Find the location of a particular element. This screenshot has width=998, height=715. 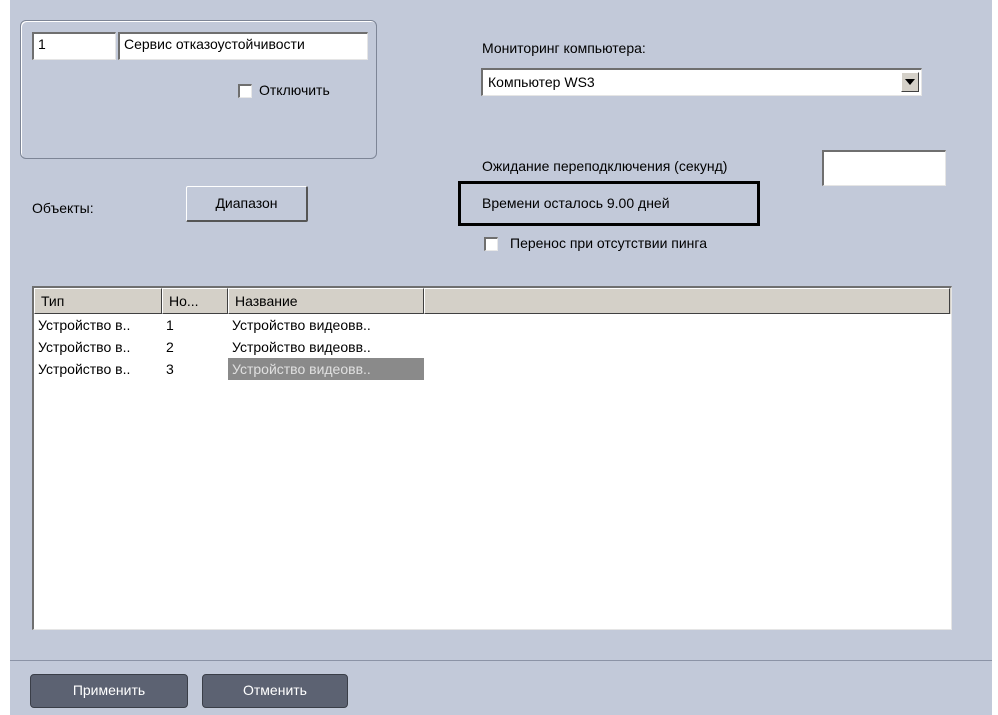

cell-number: 1 is located at coordinates (170, 325).